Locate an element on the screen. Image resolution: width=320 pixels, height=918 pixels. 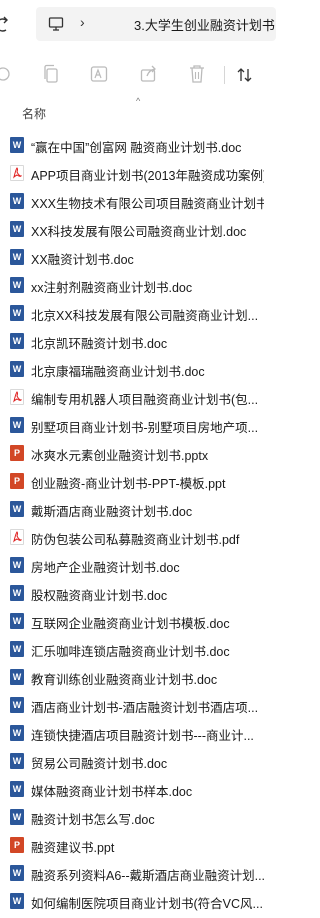
file-name: xx注射剂融资商业计划书.doc is located at coordinates (112, 288).